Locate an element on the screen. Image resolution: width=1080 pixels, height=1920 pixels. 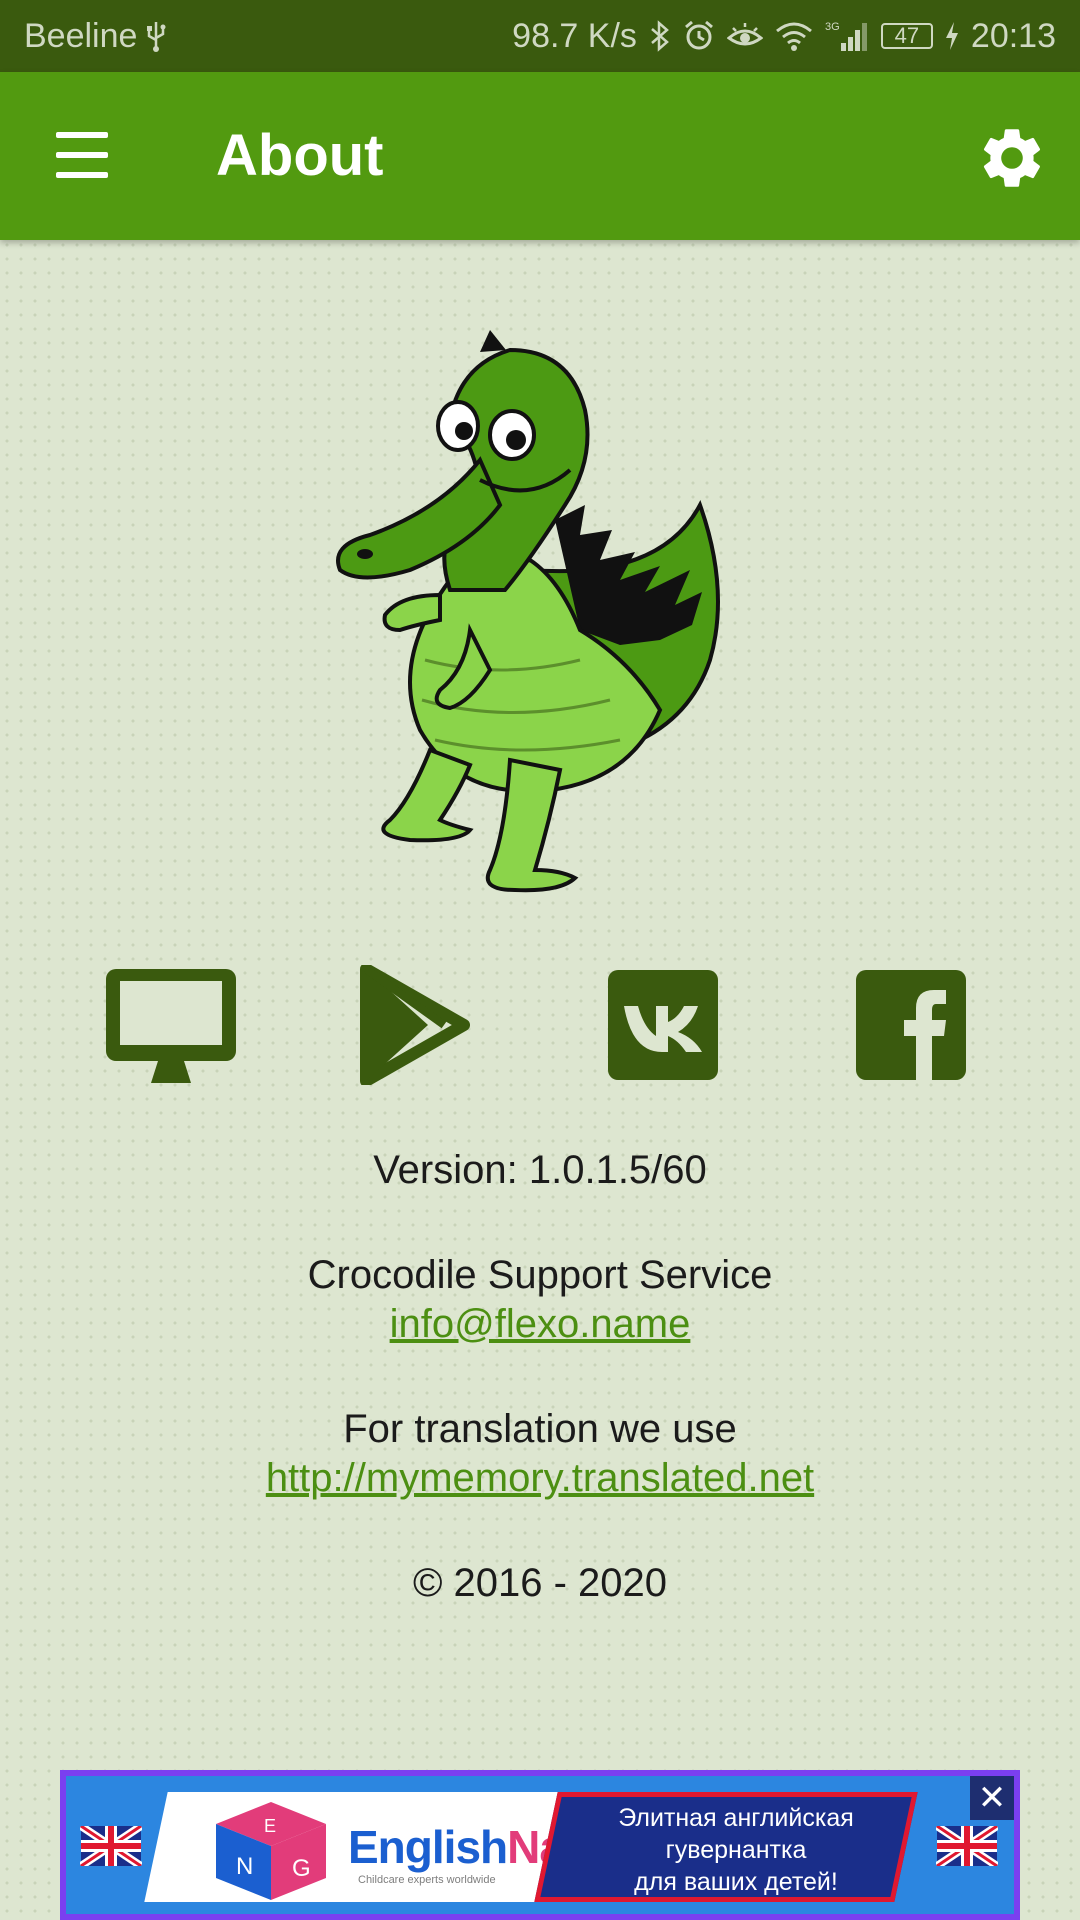
play-store-icon is located at coordinates (415, 1025).